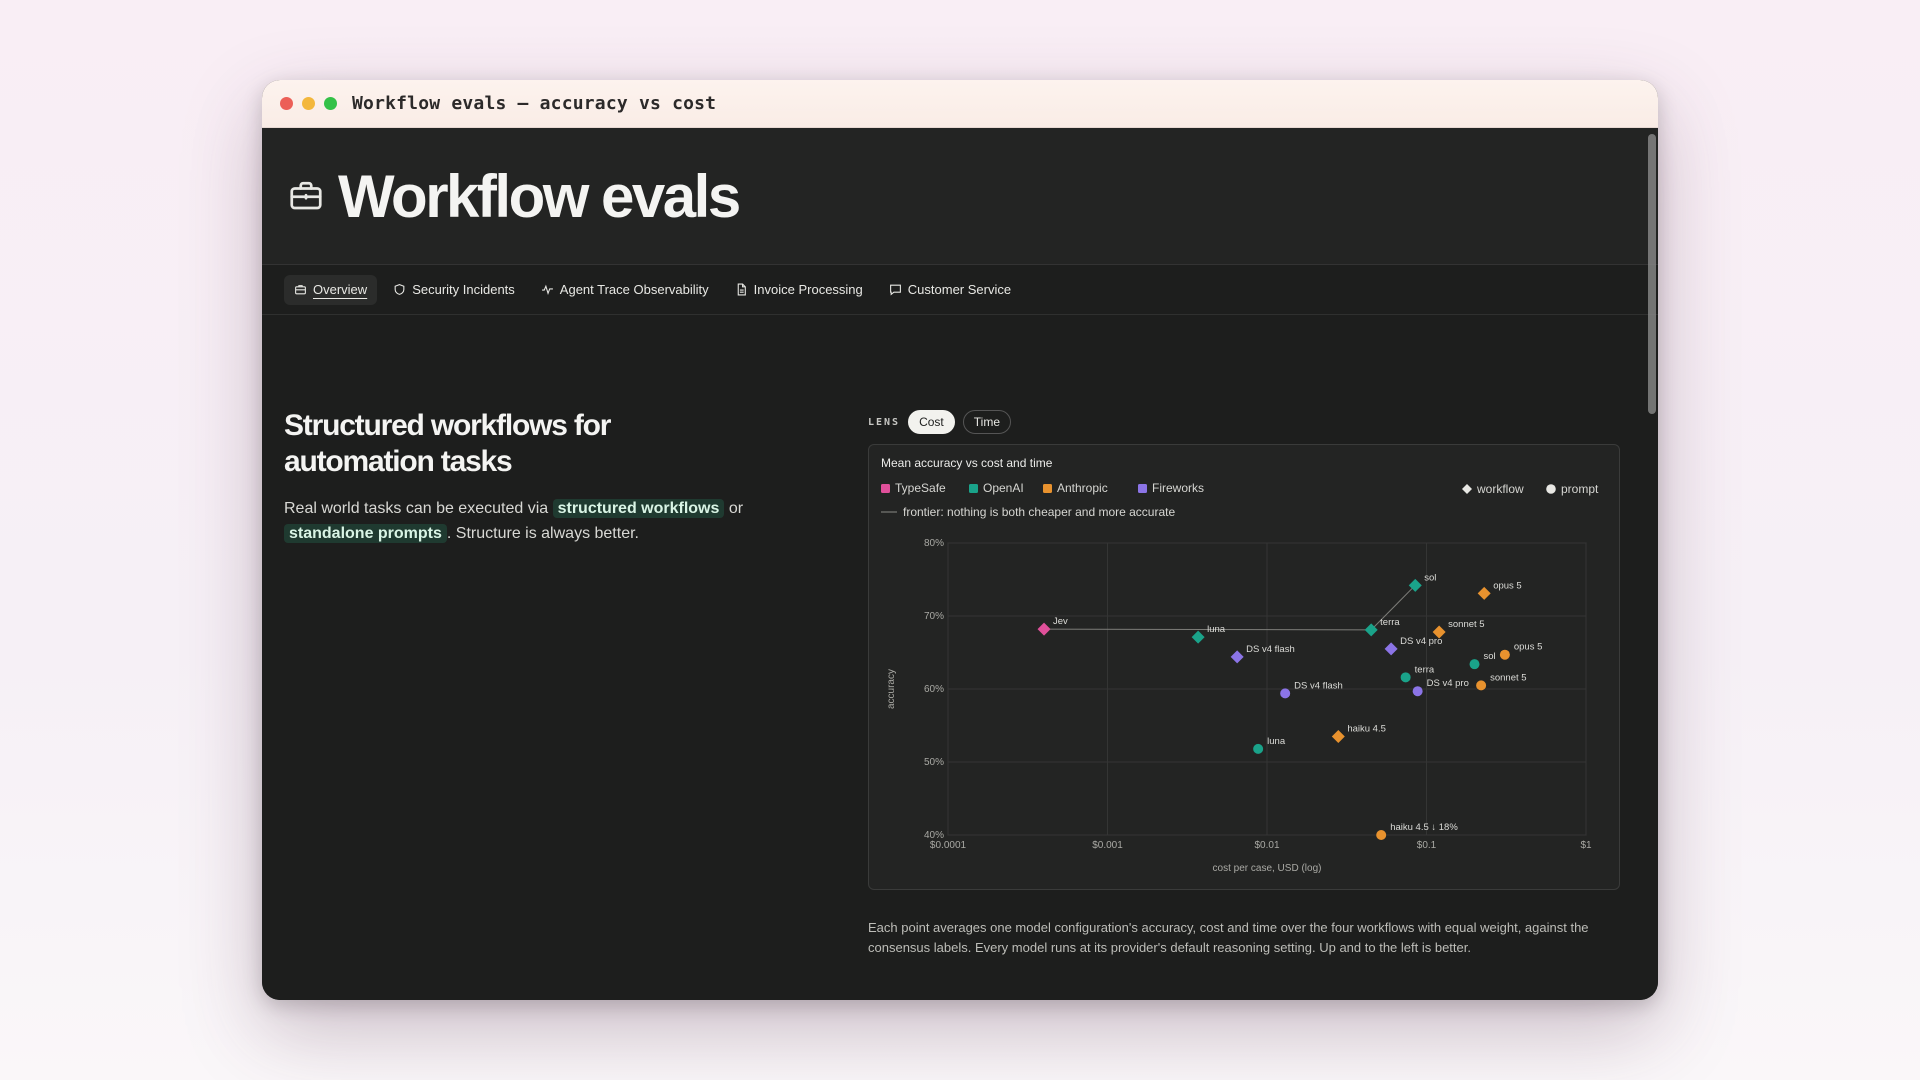 The height and width of the screenshot is (1080, 1920). What do you see at coordinates (1508, 677) in the screenshot?
I see `point-label-sonnet-prompt: sonnet 5` at bounding box center [1508, 677].